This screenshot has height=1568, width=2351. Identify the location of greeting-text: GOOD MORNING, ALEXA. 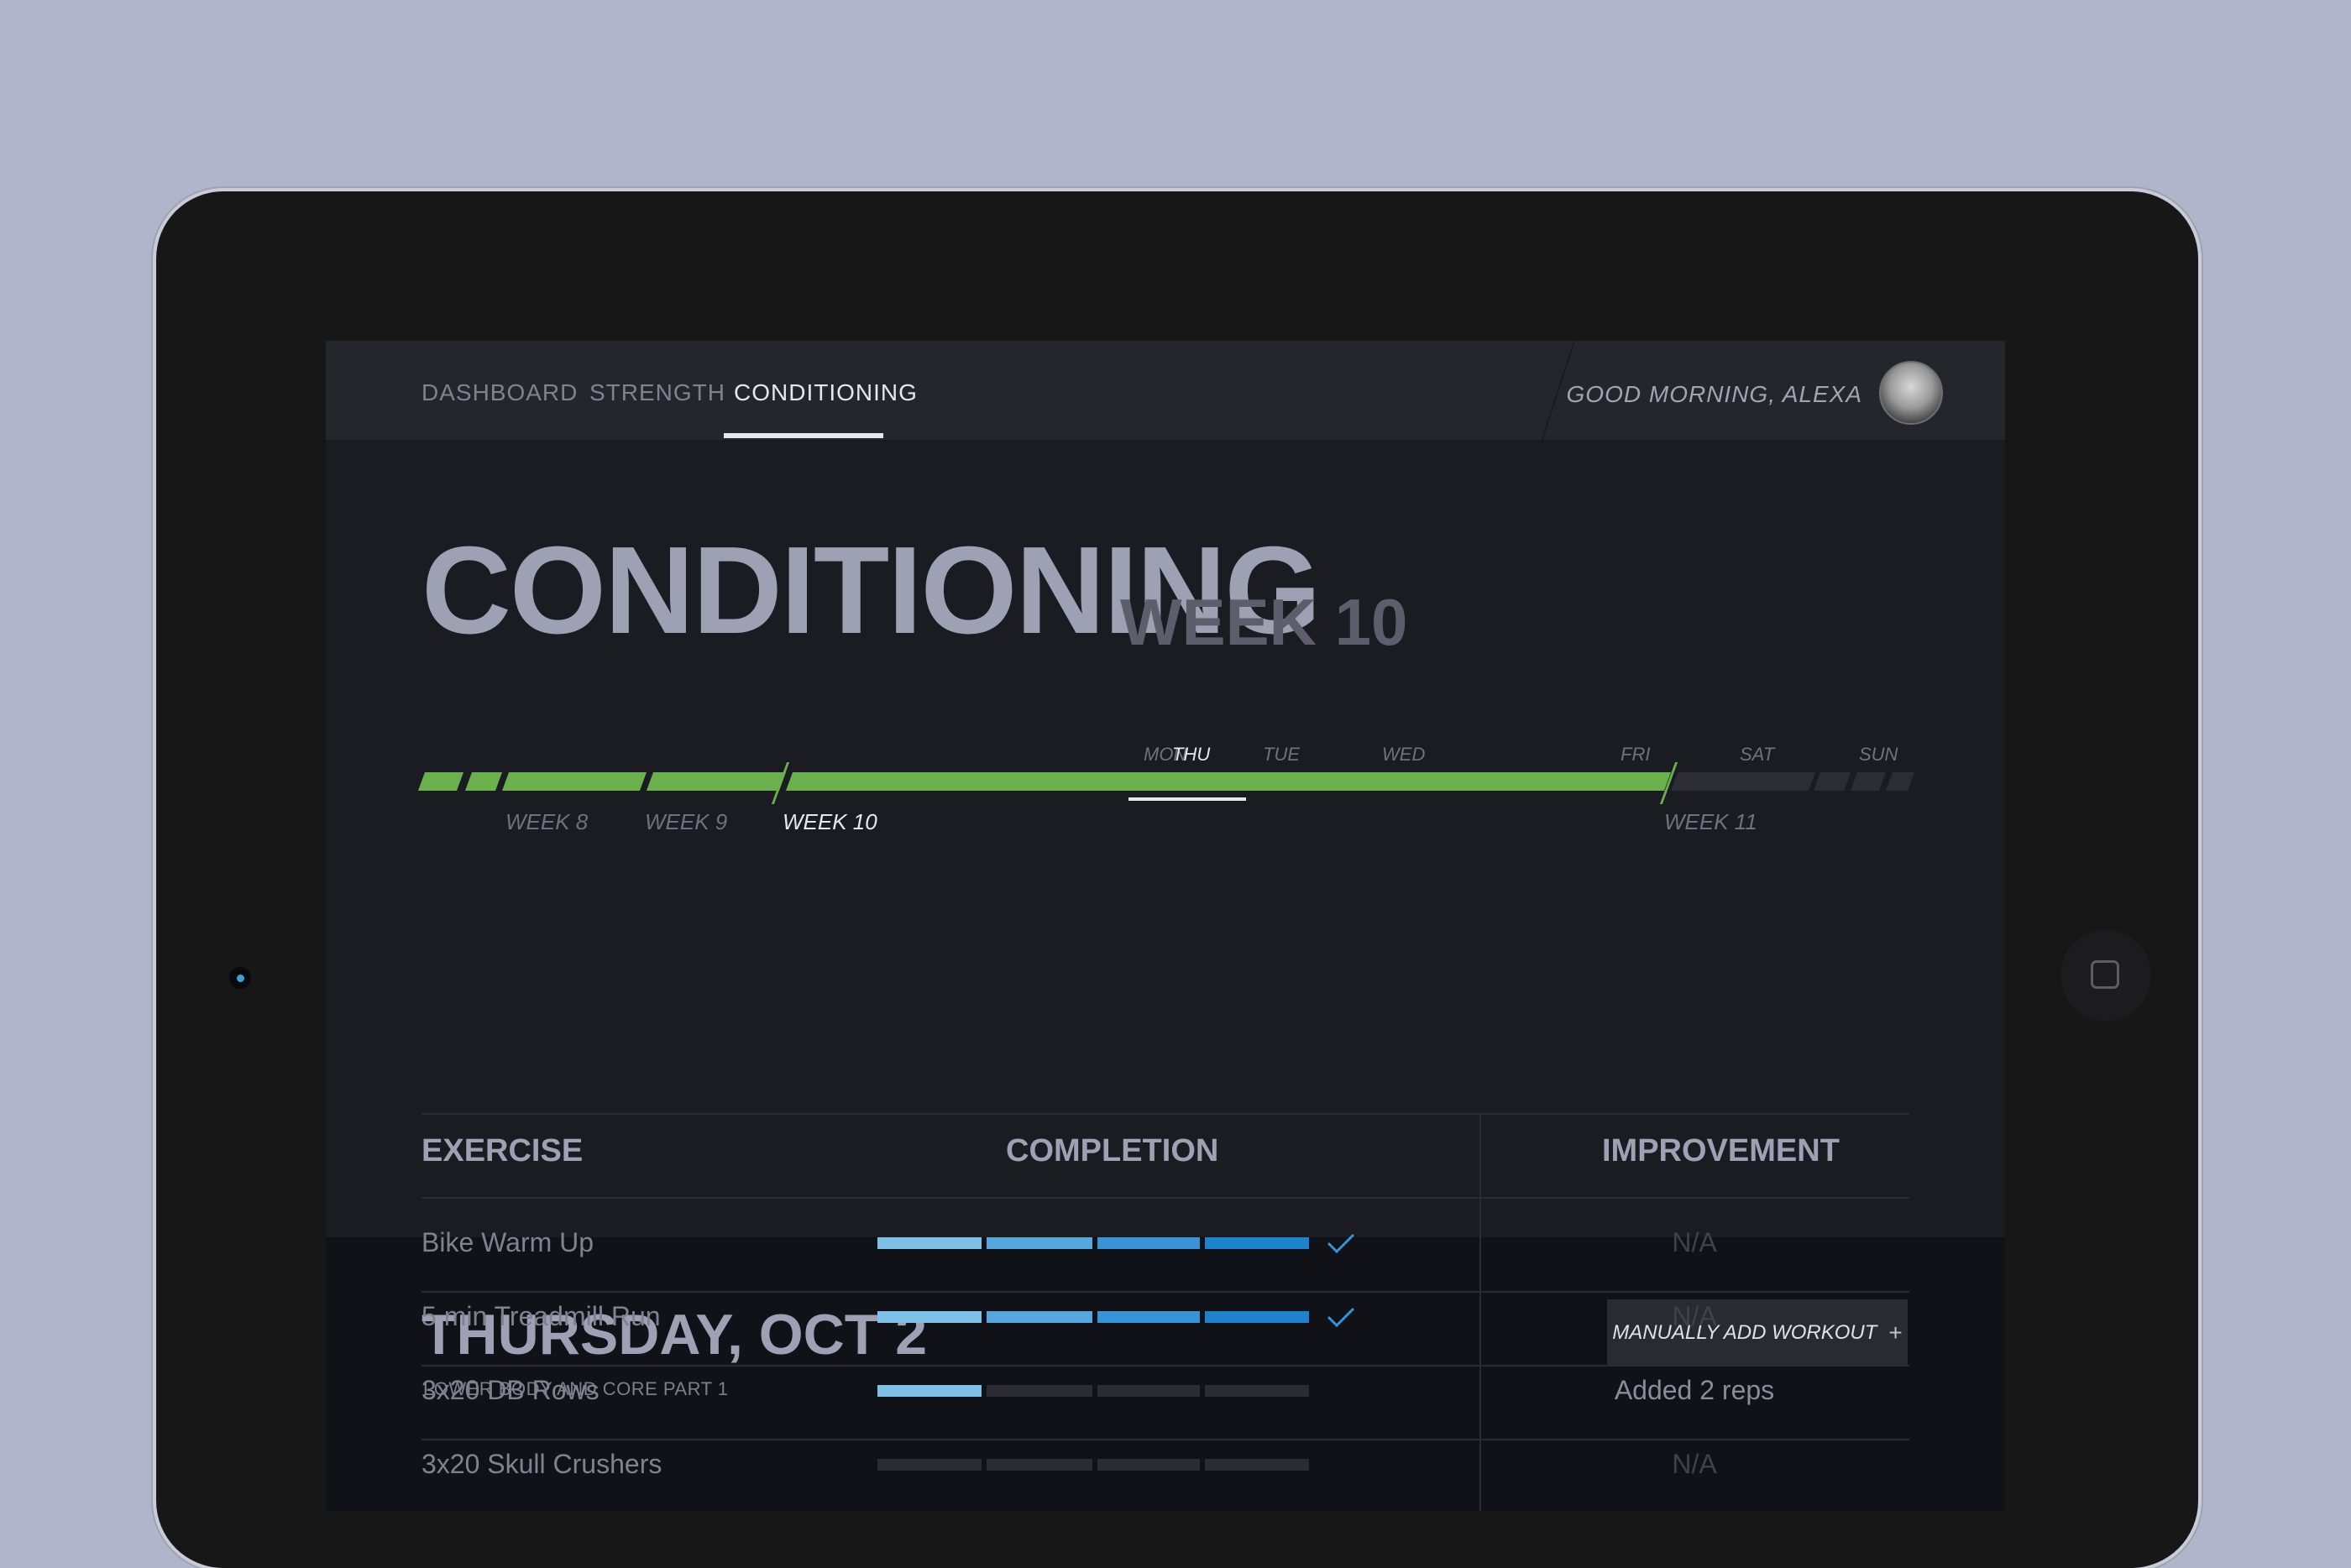
(1714, 394).